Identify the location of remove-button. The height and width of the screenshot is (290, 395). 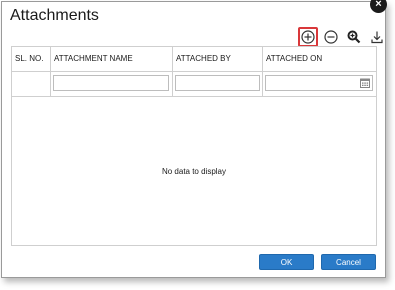
(331, 37).